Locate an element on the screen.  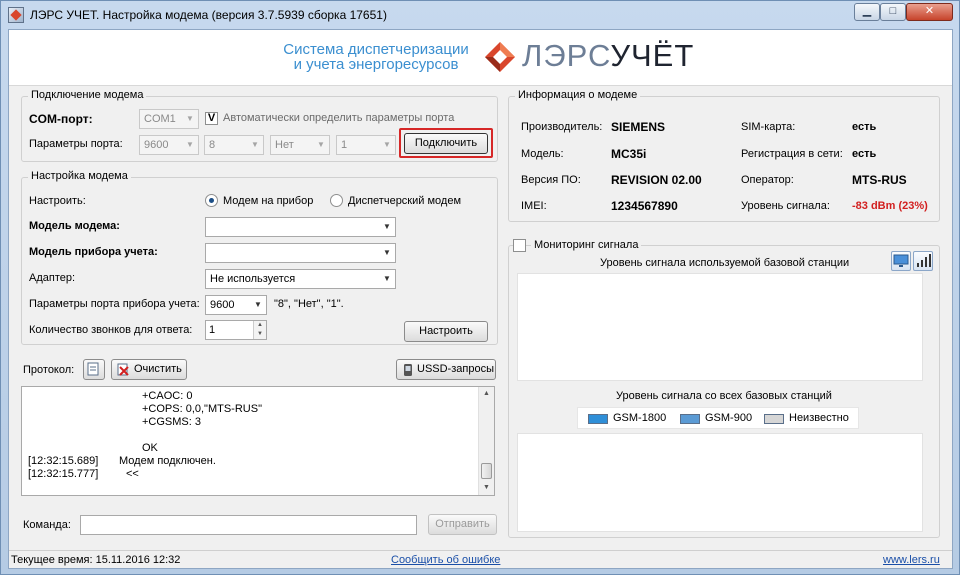
registration-label: Регистрация в сети: is located at coordinates (792, 154).